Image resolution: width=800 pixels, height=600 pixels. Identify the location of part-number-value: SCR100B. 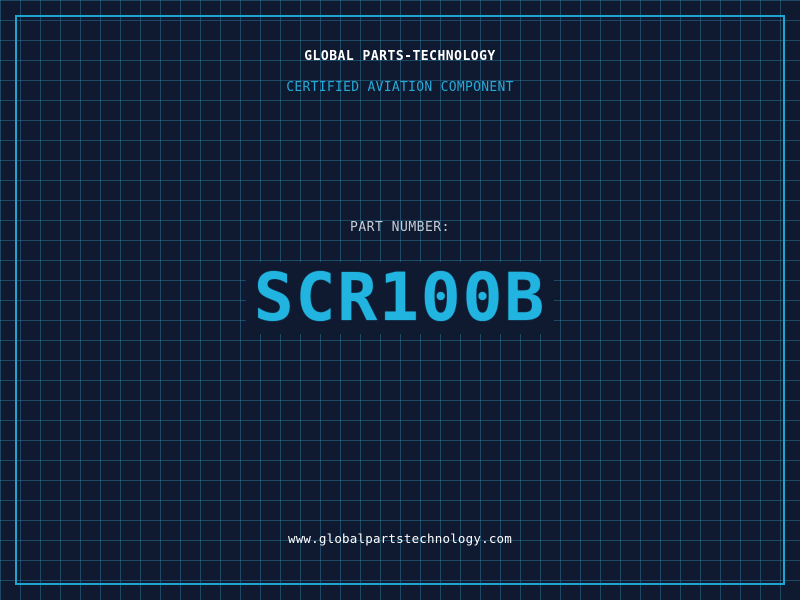
(400, 298).